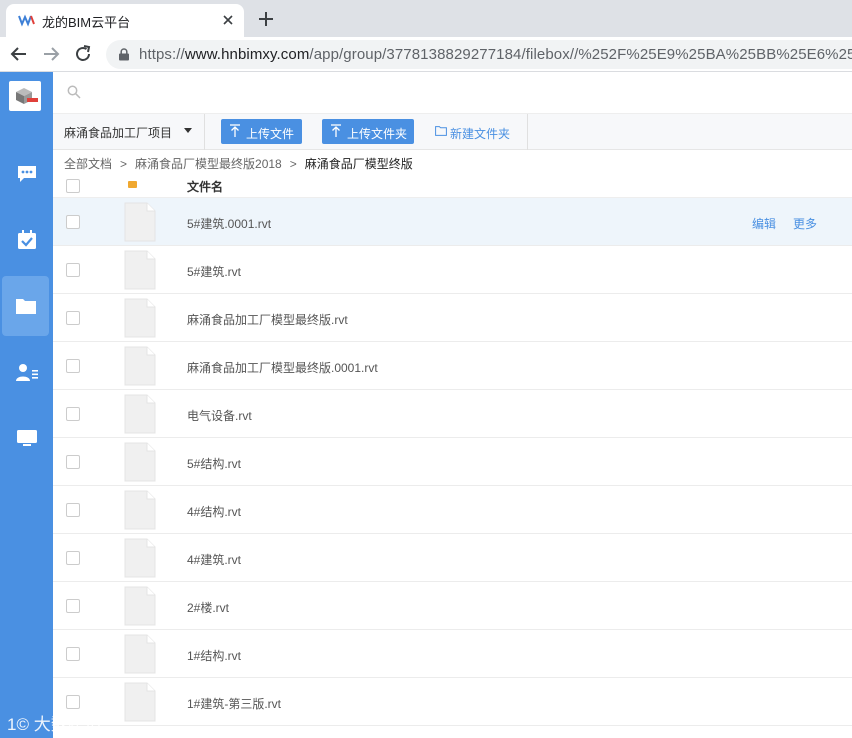 The width and height of the screenshot is (852, 738). Describe the element at coordinates (228, 20) in the screenshot. I see `tab-close-icon` at that location.